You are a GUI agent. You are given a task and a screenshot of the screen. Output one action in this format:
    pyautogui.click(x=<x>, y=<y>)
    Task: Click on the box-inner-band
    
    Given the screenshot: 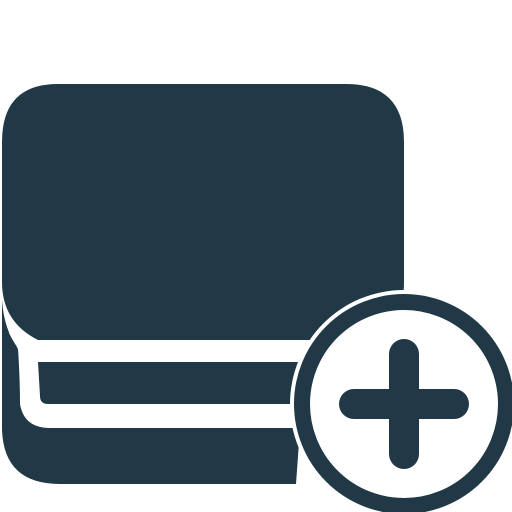 What is the action you would take?
    pyautogui.click(x=169, y=383)
    